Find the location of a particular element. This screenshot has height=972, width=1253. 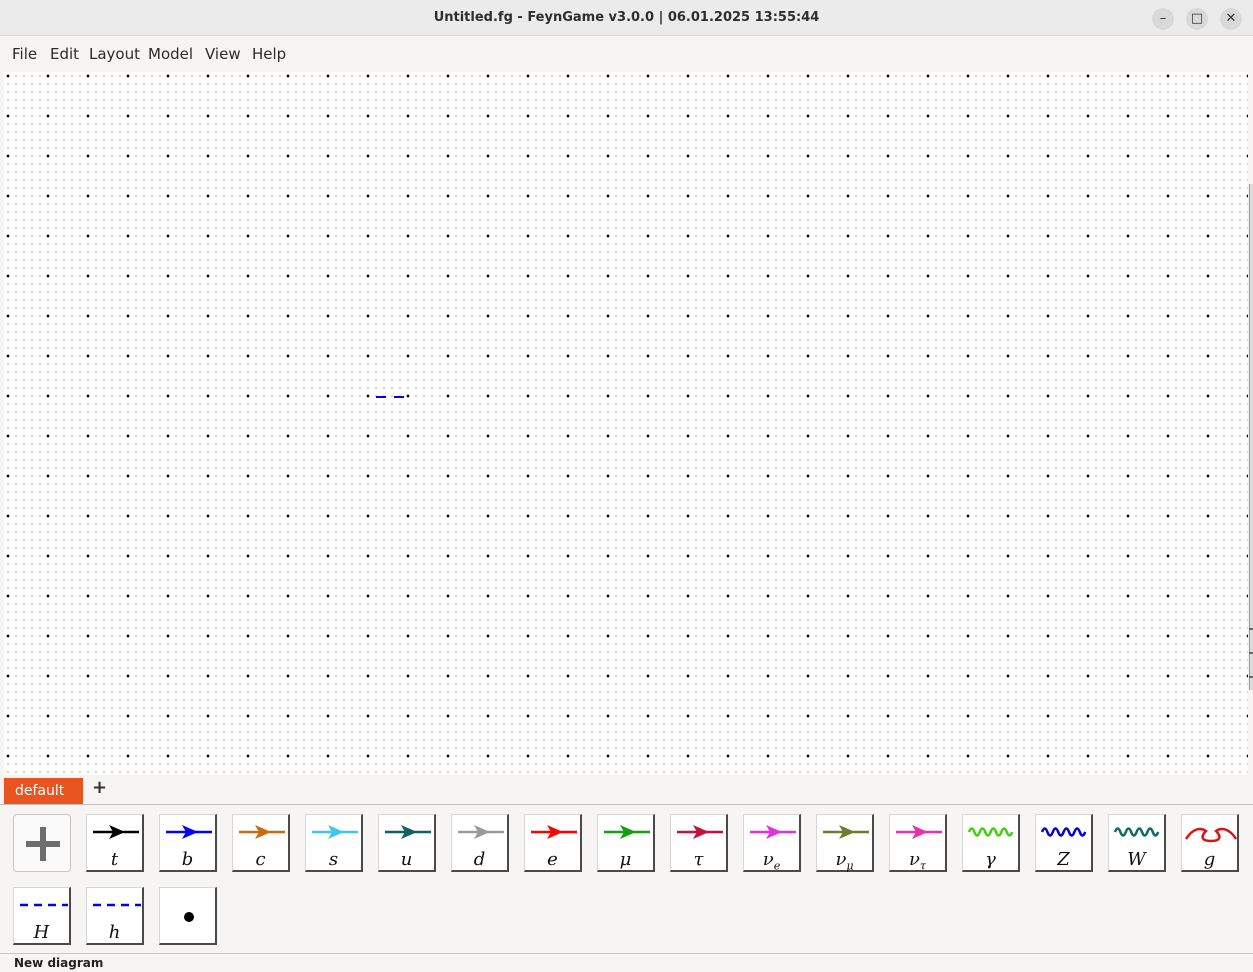

w-boson-label: W is located at coordinates (1136, 859).